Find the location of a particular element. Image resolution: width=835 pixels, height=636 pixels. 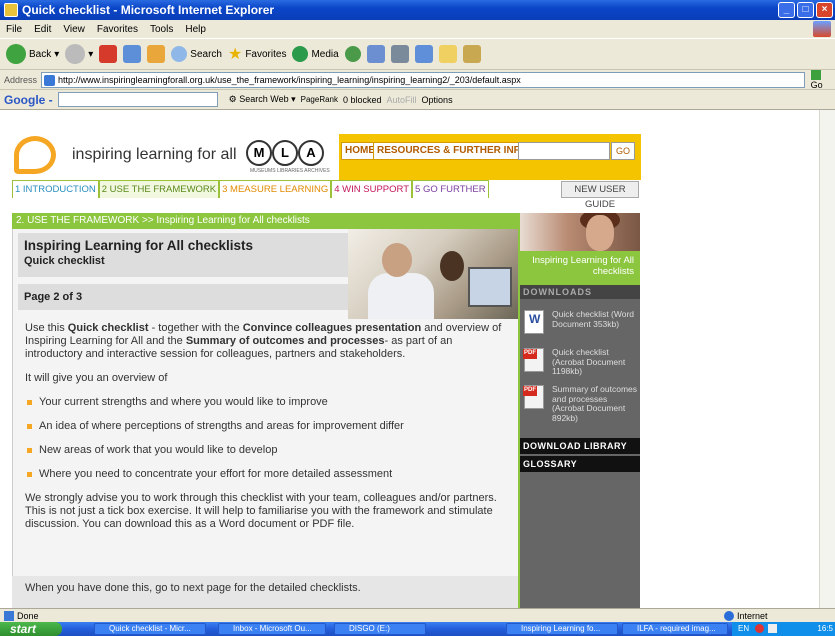

globe-icon is located at coordinates (729, 616).